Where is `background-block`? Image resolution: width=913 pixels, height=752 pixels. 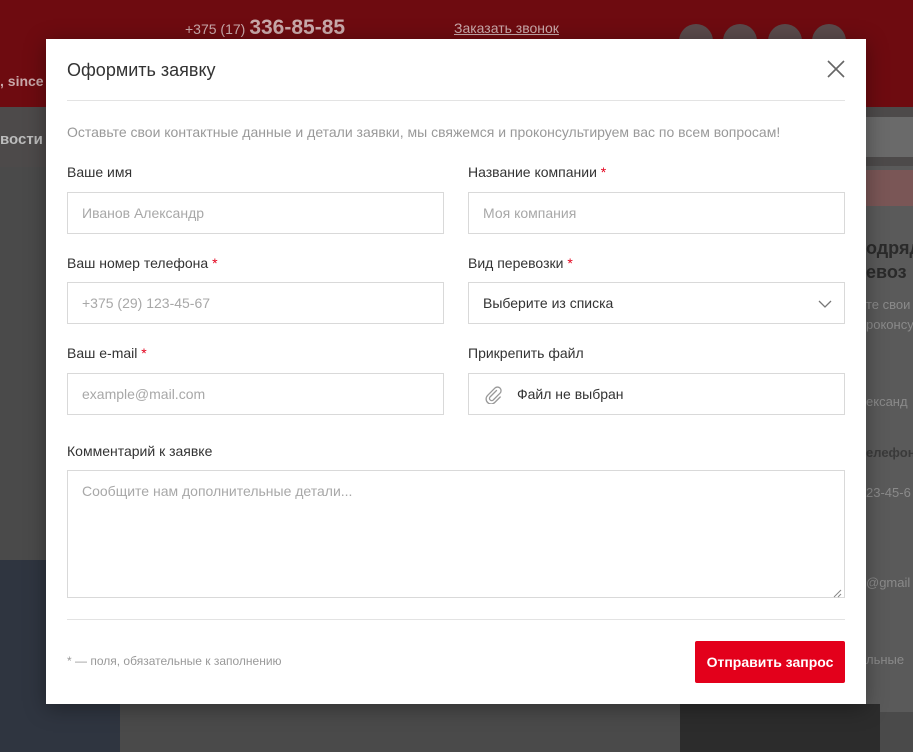 background-block is located at coordinates (780, 728).